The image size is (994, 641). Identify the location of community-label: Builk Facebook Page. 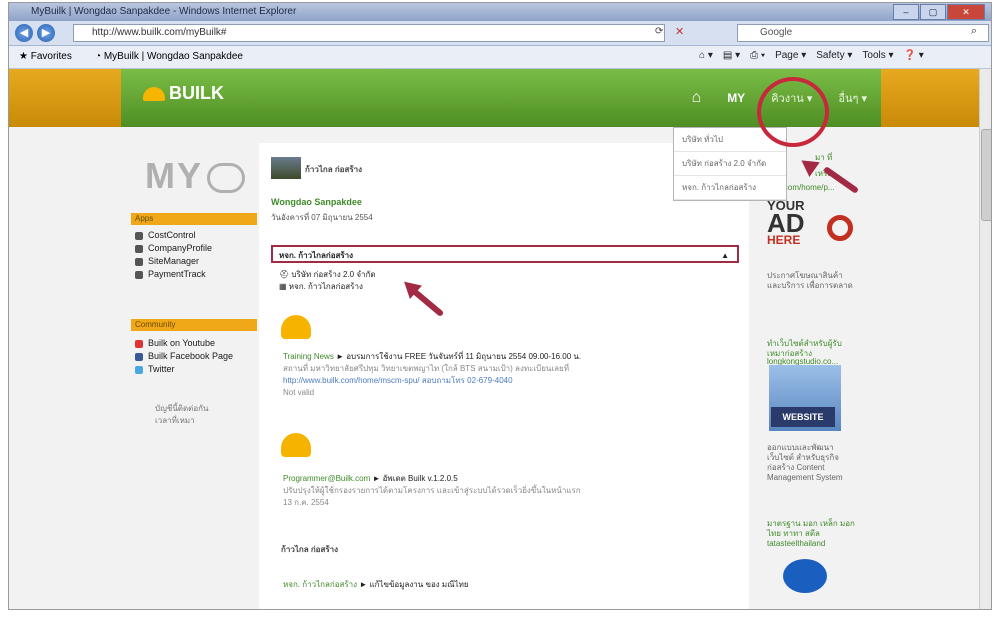
(191, 356).